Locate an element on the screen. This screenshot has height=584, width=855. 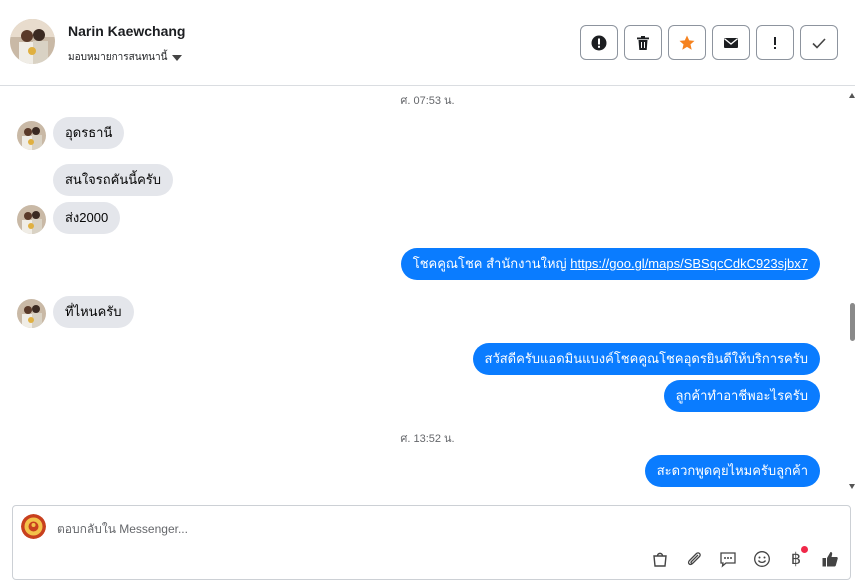
assign-conversation-dropdown: มอบหมายการสนทนานี้ is located at coordinates (125, 57).